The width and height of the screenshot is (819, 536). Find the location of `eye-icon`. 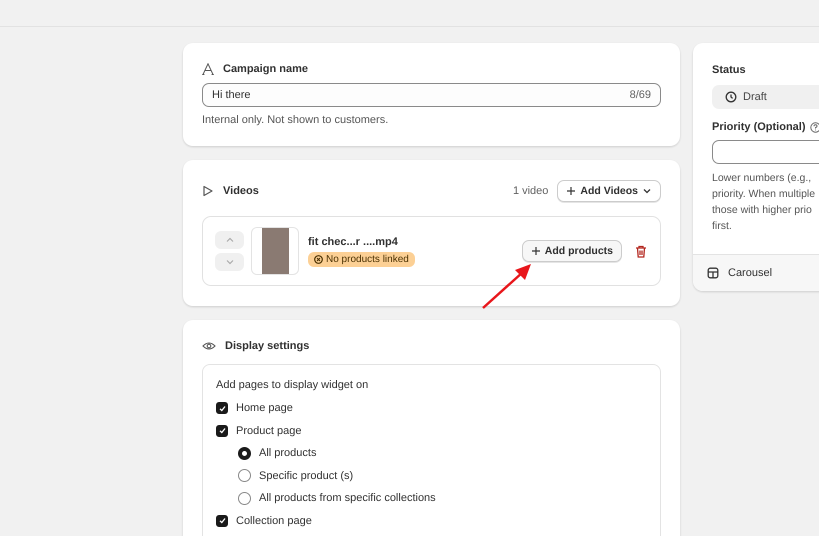

eye-icon is located at coordinates (209, 346).